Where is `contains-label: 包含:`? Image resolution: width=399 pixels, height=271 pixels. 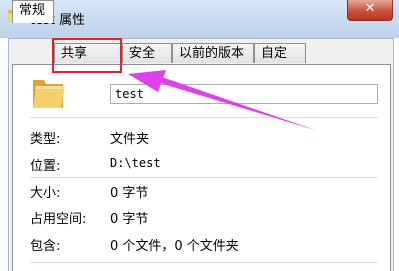
contains-label: 包含: is located at coordinates (45, 246).